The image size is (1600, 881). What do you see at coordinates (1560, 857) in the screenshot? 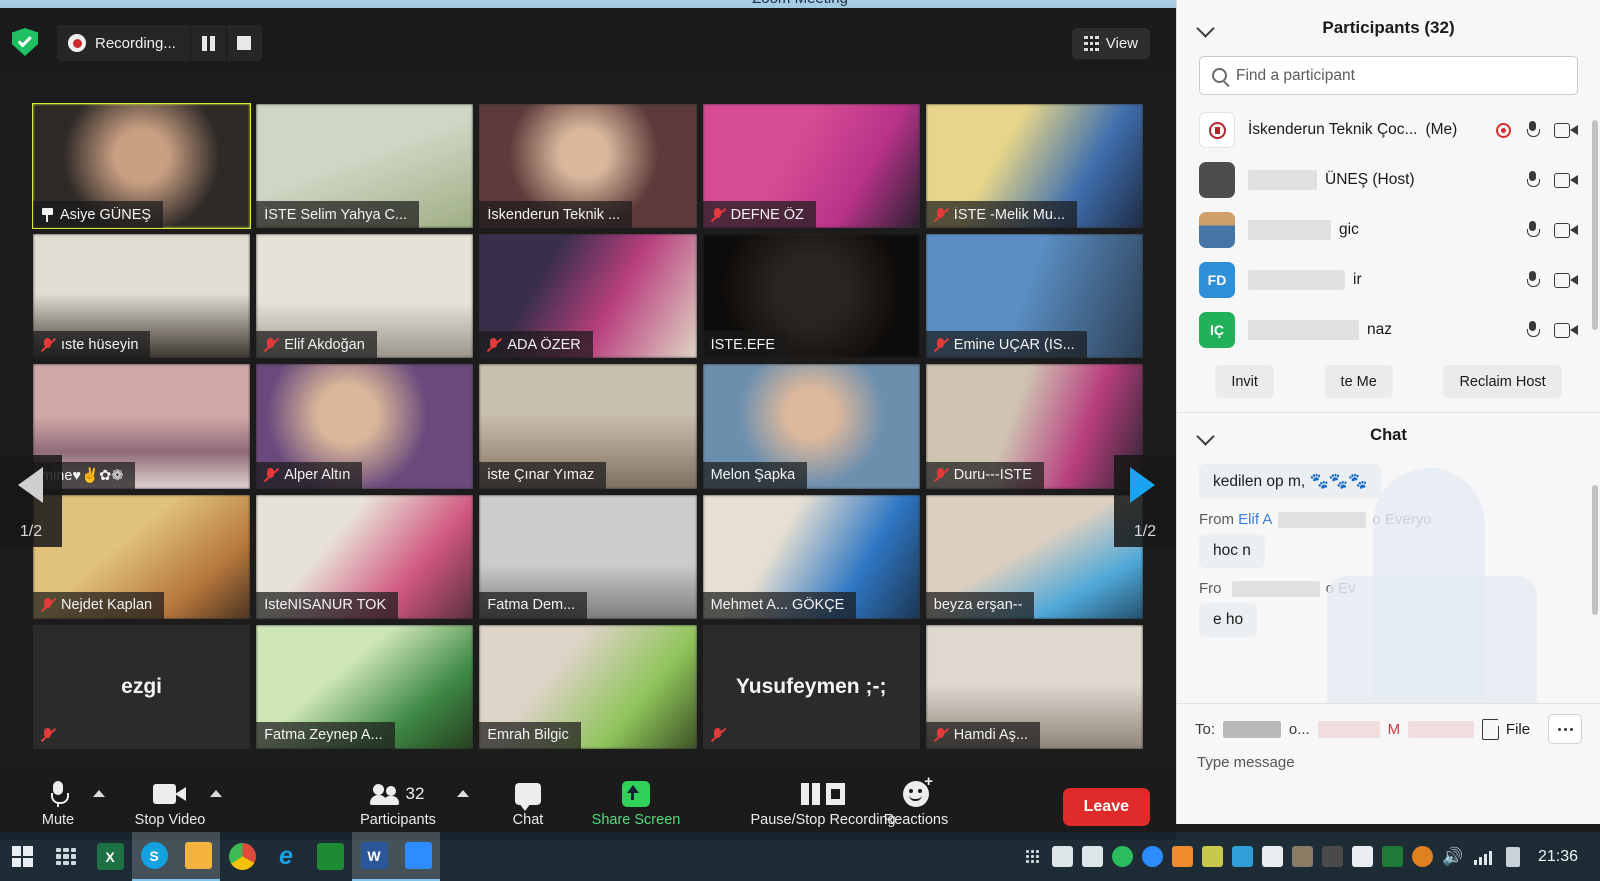
I see `taskbar-clock: 21:36` at bounding box center [1560, 857].